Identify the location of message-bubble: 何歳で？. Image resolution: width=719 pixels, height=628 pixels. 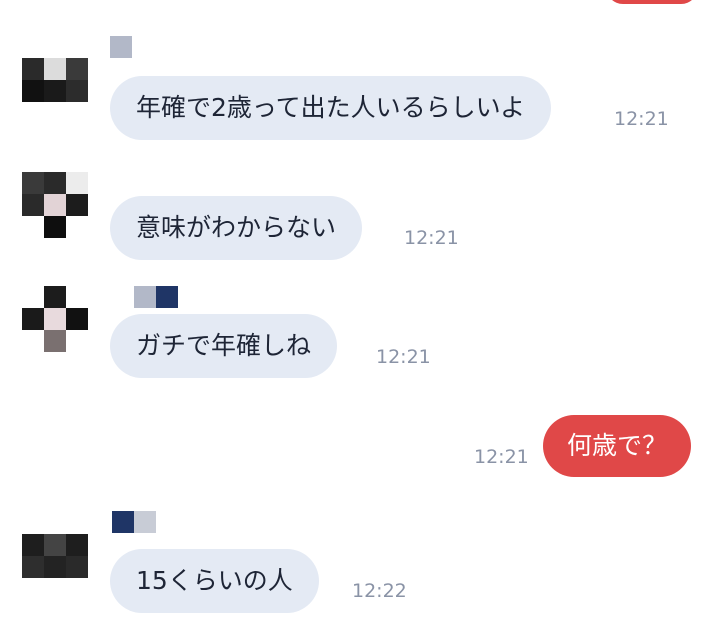
(617, 446).